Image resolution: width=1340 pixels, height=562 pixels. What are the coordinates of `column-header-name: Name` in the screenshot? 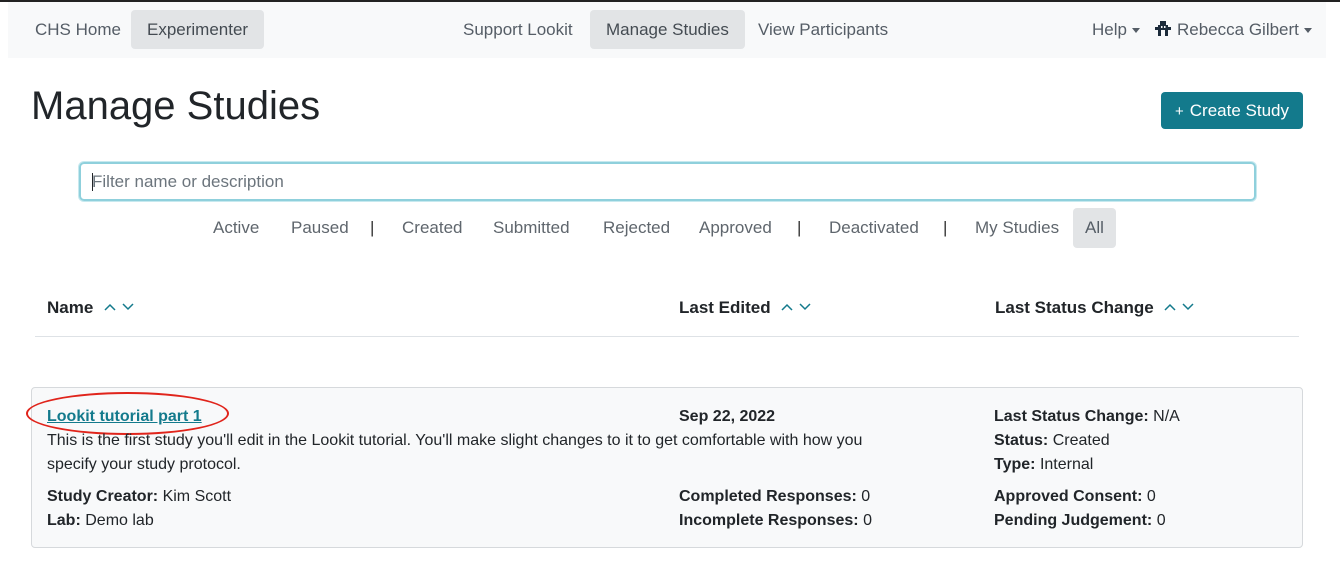 It's located at (90, 308).